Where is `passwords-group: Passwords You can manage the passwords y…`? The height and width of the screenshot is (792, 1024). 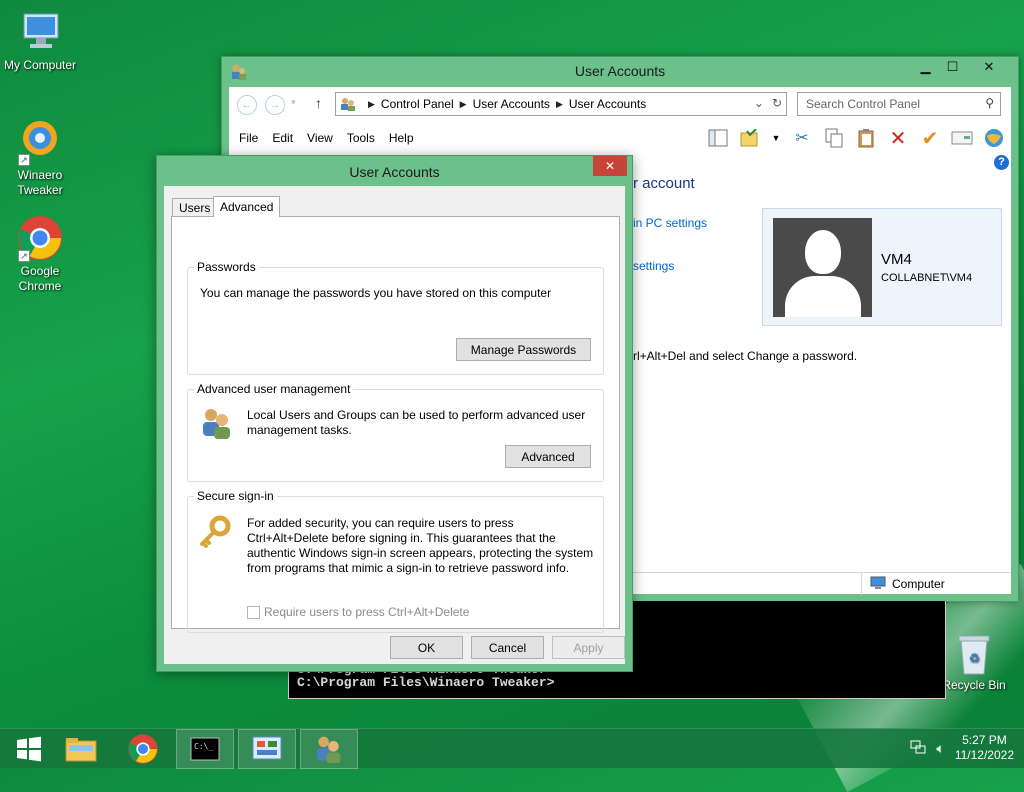
passwords-group: Passwords You can manage the passwords y… is located at coordinates (395, 317).